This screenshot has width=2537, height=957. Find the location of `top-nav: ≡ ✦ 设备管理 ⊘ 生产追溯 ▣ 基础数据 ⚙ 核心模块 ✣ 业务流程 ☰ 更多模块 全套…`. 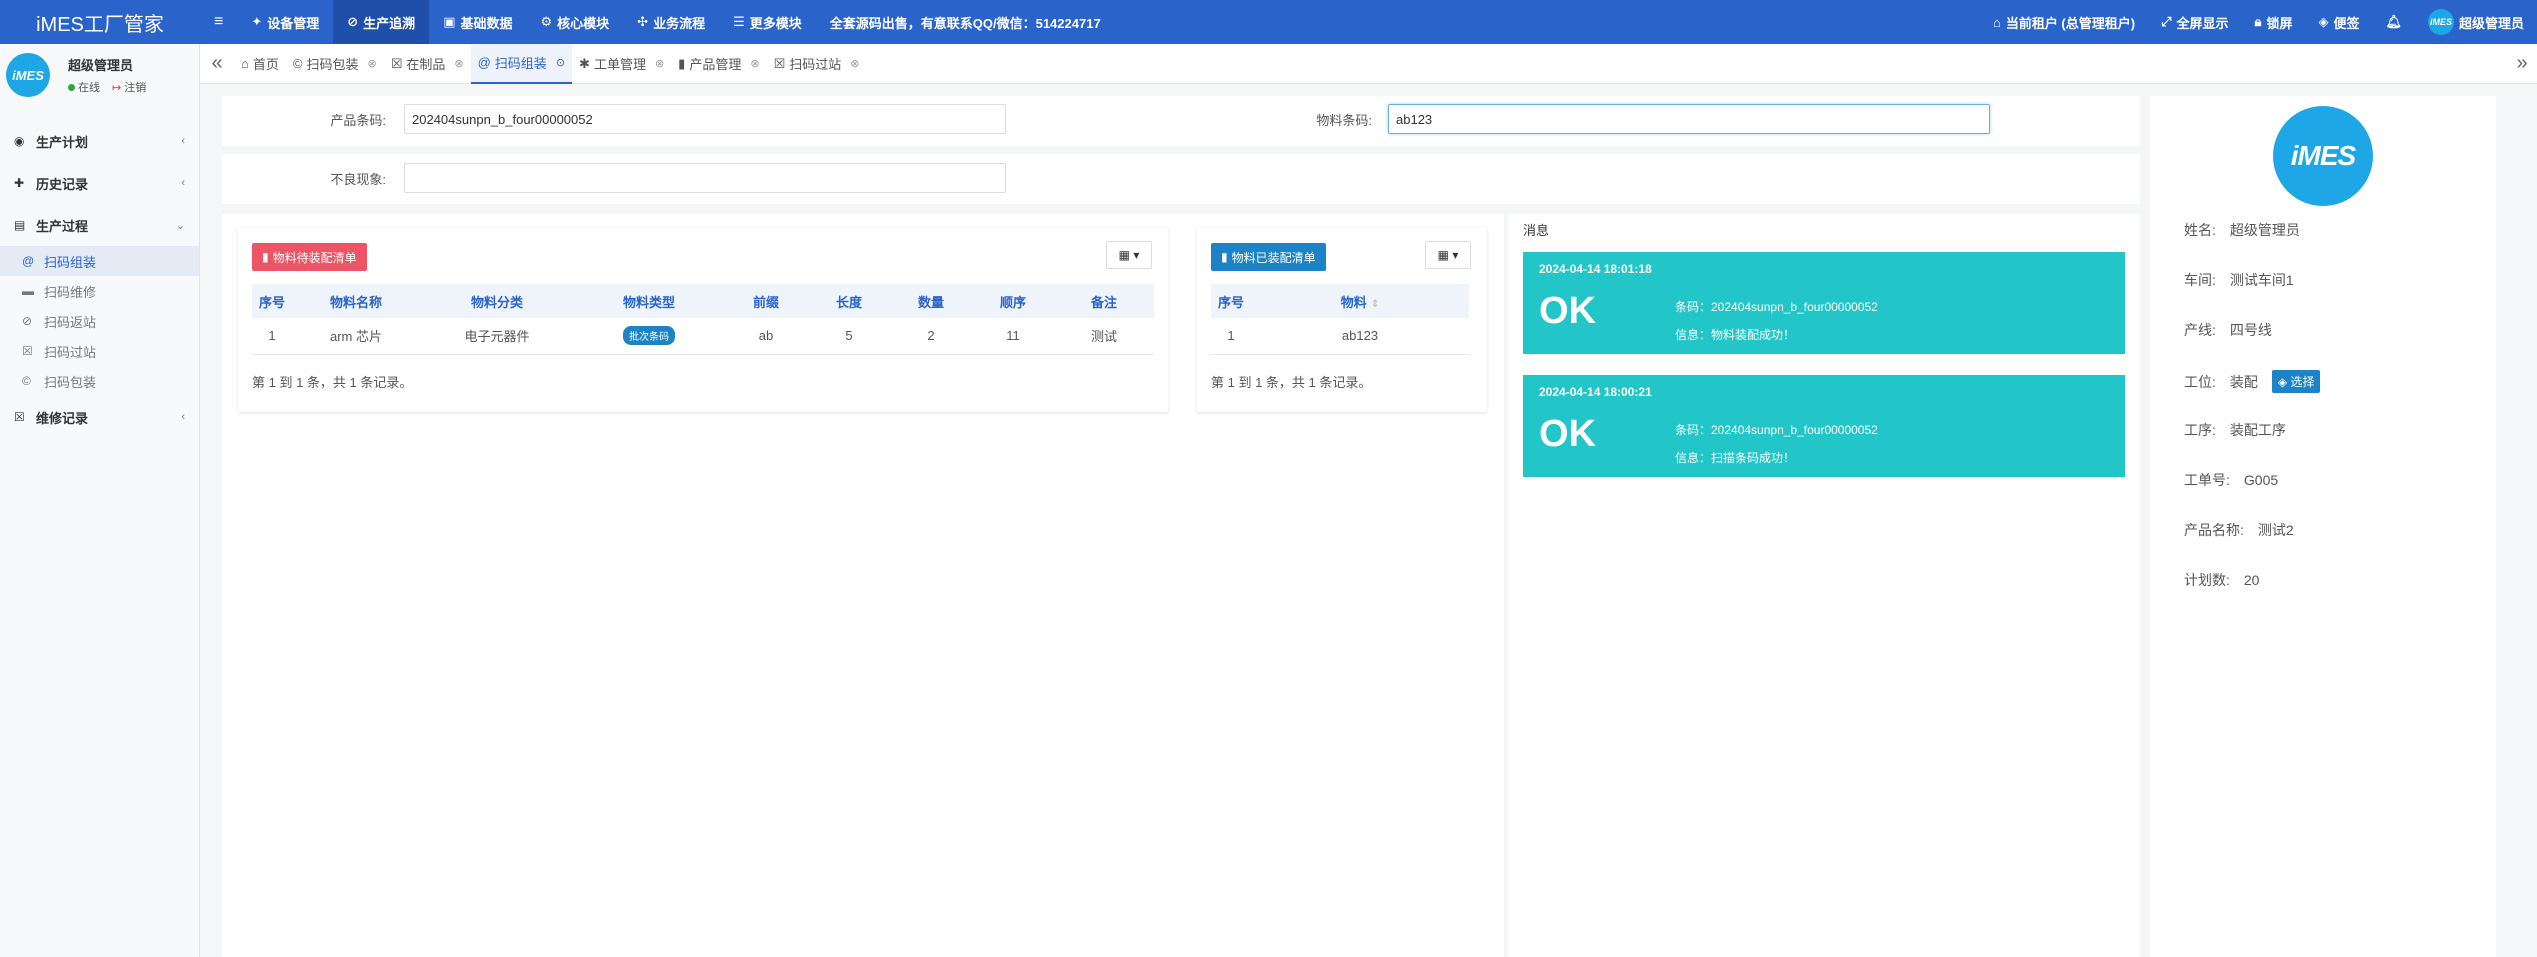

top-nav: ≡ ✦ 设备管理 ⊘ 生产追溯 ▣ 基础数据 ⚙ 核心模块 ✣ 业务流程 ☰ 更多模块 全套… is located at coordinates (657, 22).